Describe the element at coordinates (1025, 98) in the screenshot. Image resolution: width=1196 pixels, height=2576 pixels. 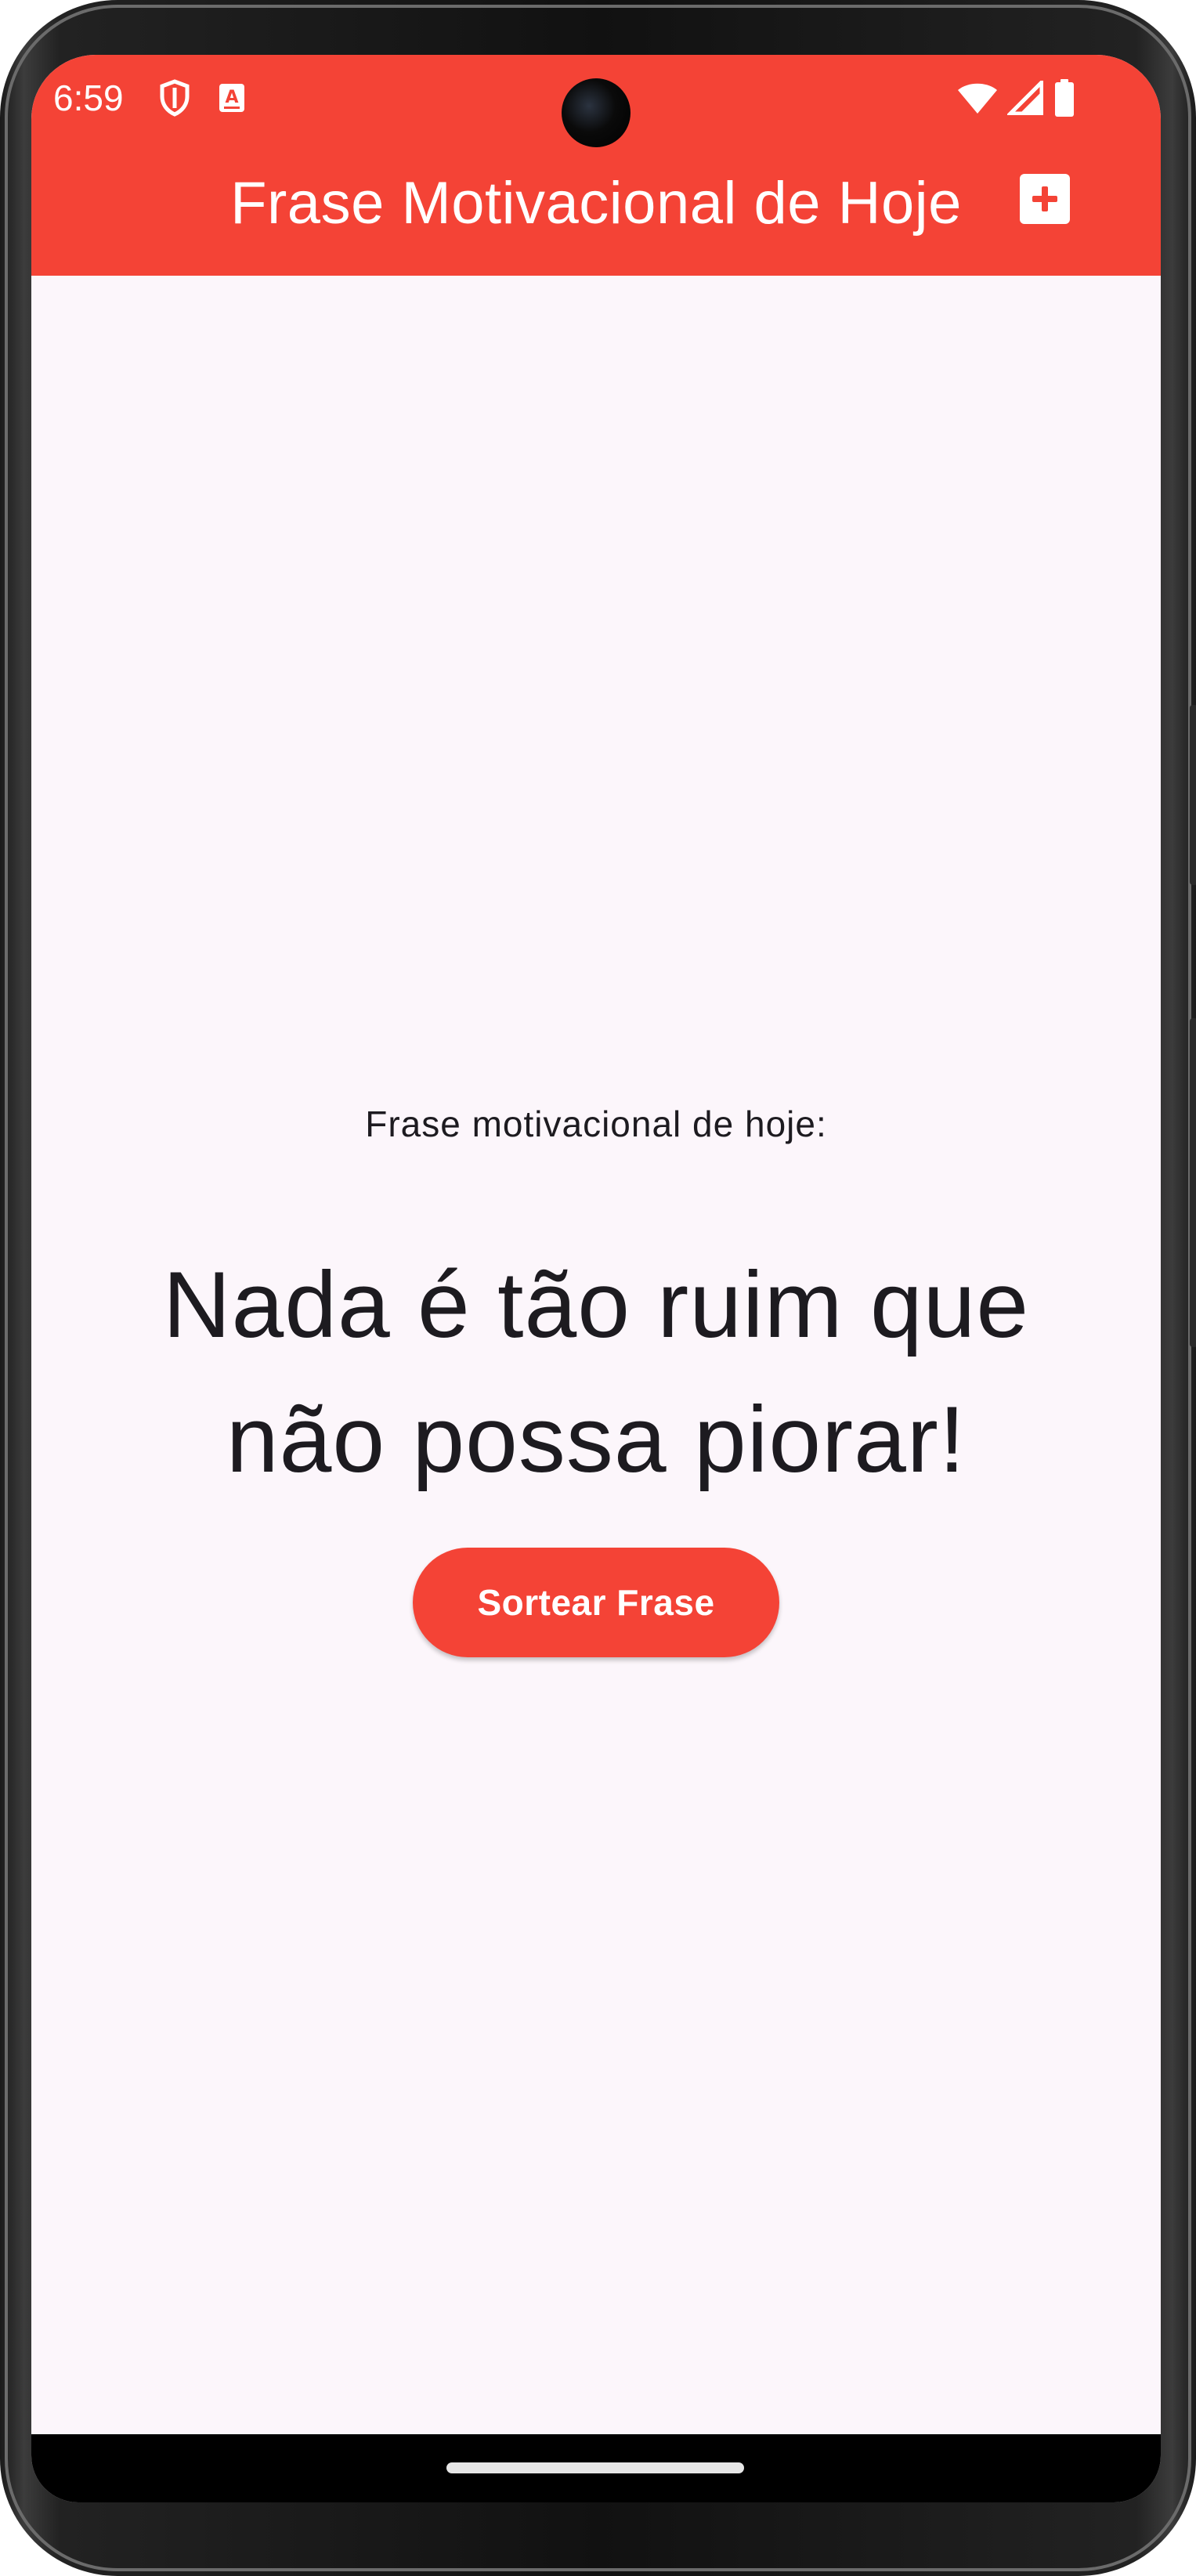
I see `signal-icon` at that location.